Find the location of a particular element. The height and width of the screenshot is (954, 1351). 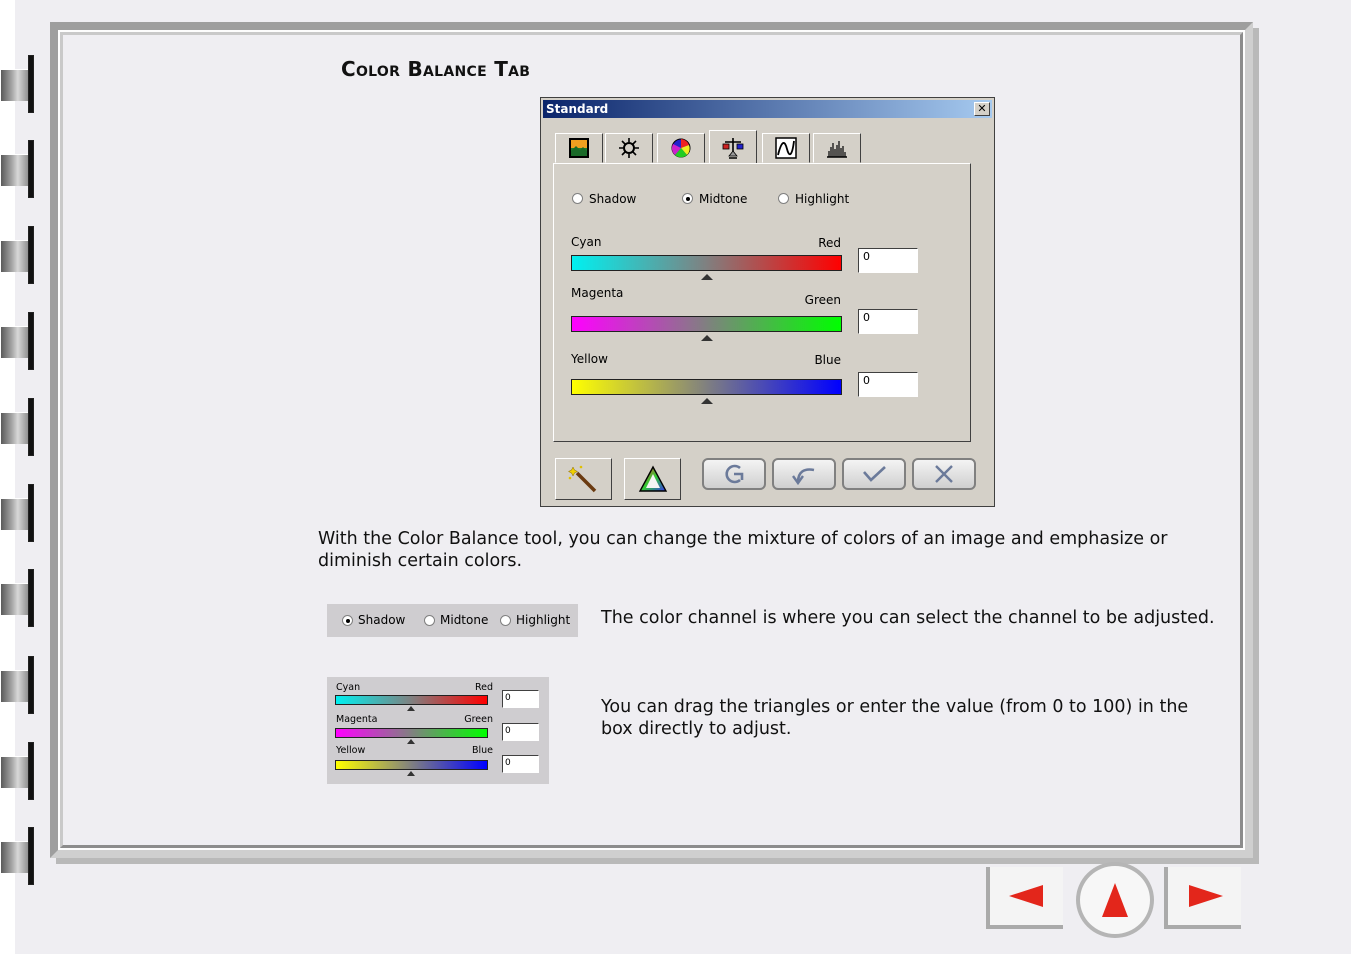

page-title: Color Balance Tab is located at coordinates (436, 69).